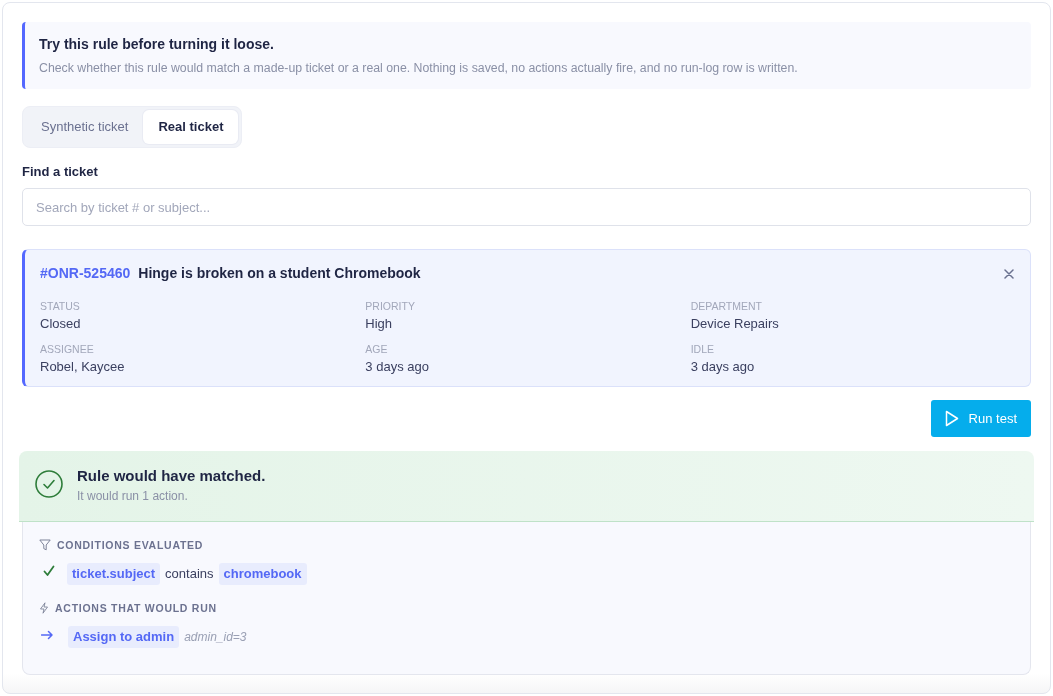 This screenshot has width=1053, height=696. What do you see at coordinates (377, 349) in the screenshot?
I see `field-label: AGE` at bounding box center [377, 349].